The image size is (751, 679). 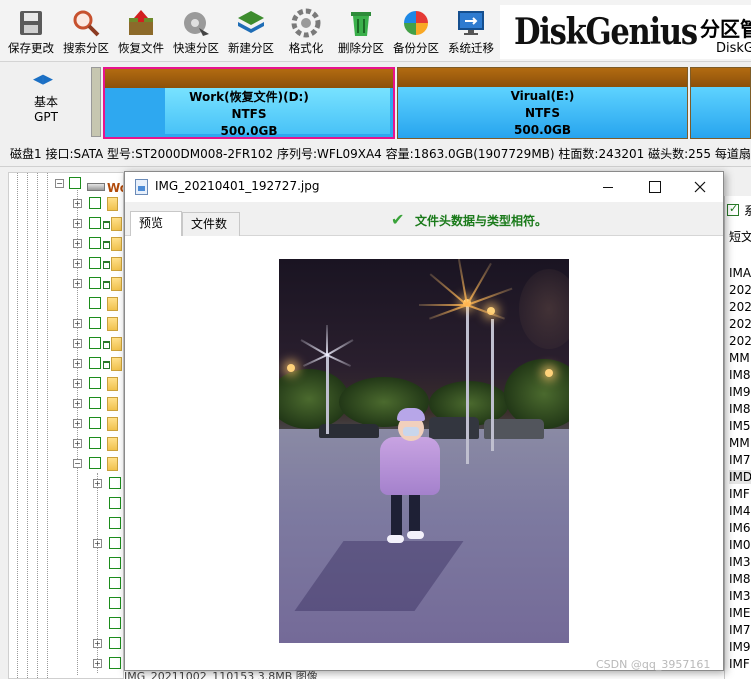 What do you see at coordinates (66, 304) in the screenshot?
I see `tree-folder-row` at bounding box center [66, 304].